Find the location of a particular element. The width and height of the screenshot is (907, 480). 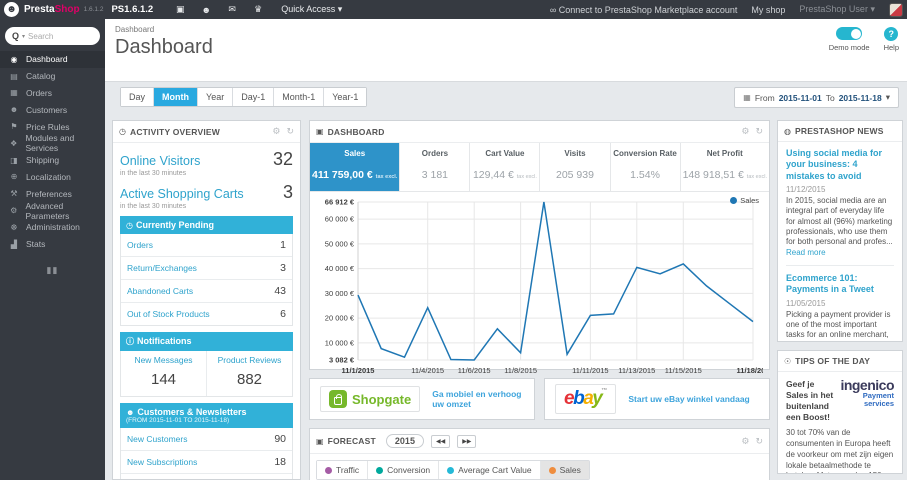

help-icon: ? is located at coordinates (891, 34).